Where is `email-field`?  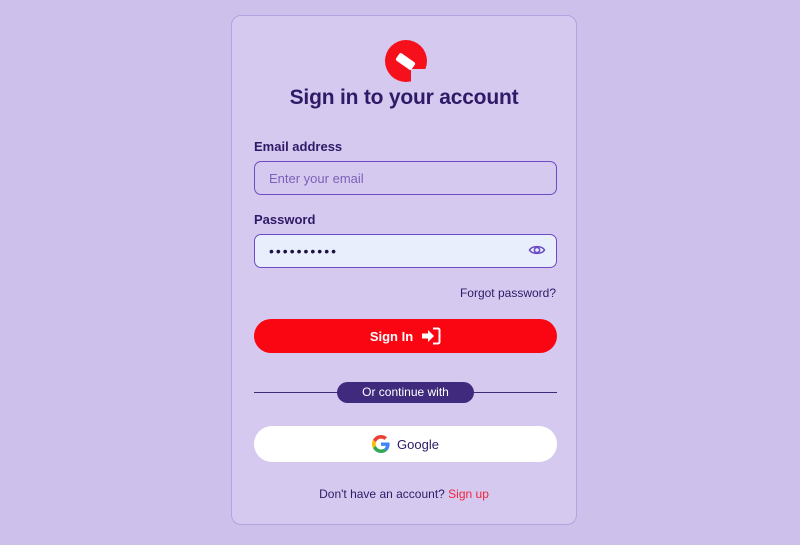 email-field is located at coordinates (405, 178).